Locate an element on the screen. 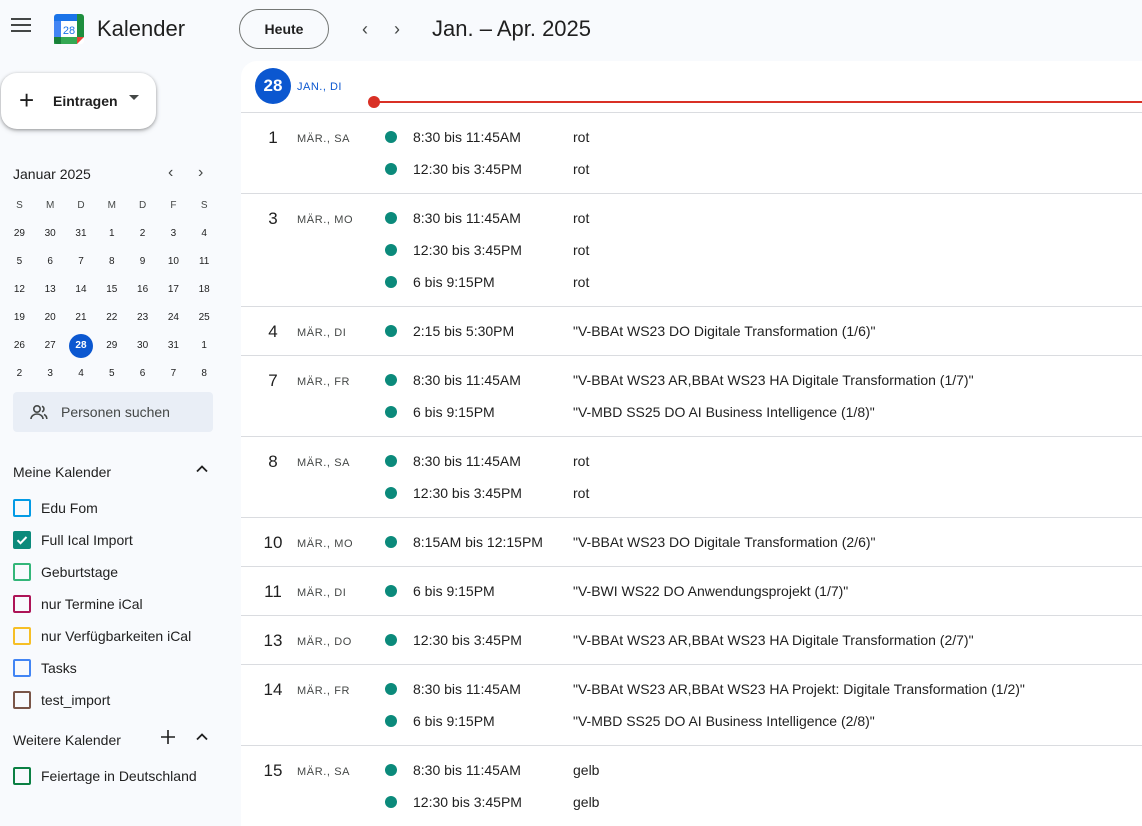 Image resolution: width=1142 pixels, height=826 pixels. calendar-item: test_import is located at coordinates (61, 700).